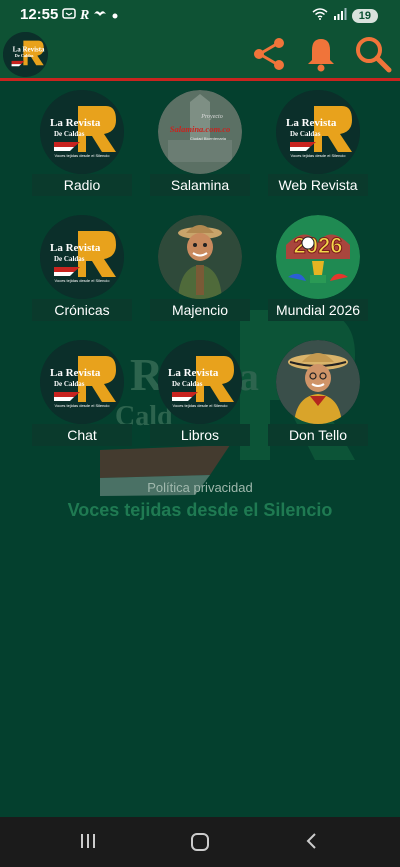 The height and width of the screenshot is (867, 400). Describe the element at coordinates (320, 16) in the screenshot. I see `wifi-icon` at that location.